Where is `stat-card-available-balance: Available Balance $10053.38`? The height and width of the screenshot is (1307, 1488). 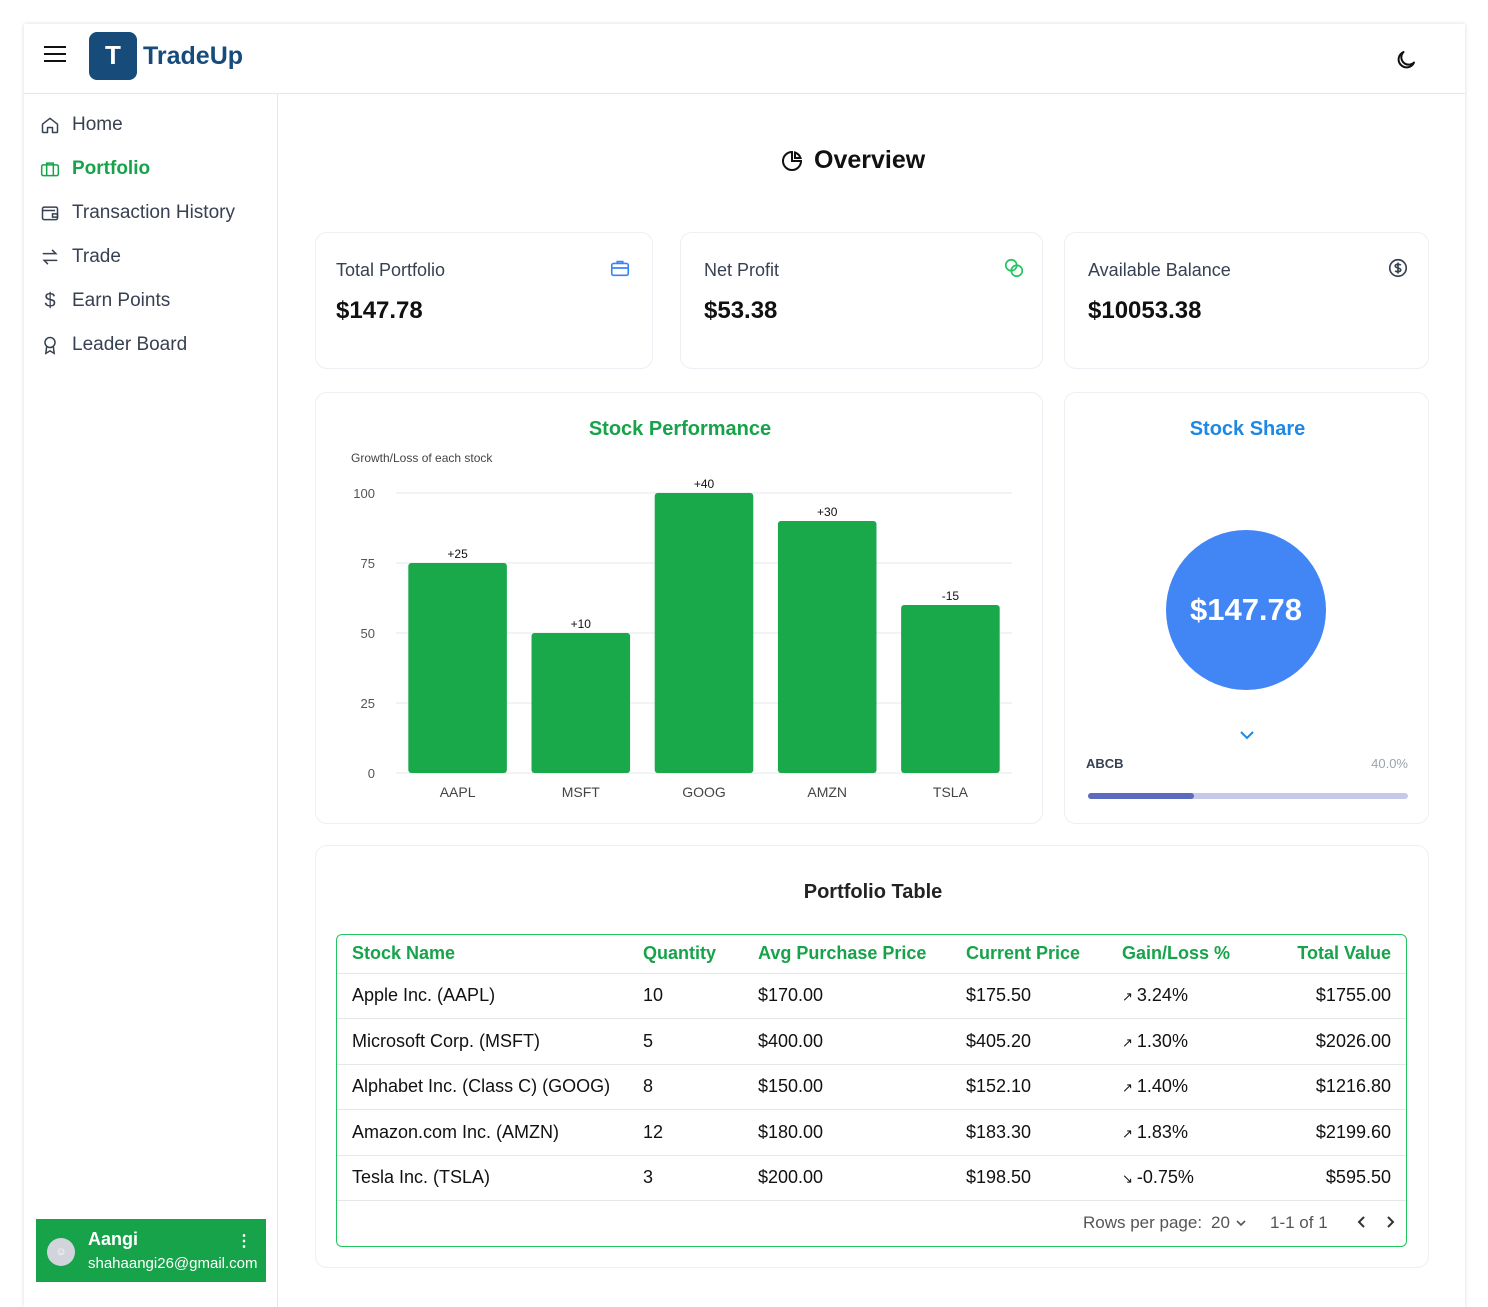 stat-card-available-balance: Available Balance $10053.38 is located at coordinates (1246, 300).